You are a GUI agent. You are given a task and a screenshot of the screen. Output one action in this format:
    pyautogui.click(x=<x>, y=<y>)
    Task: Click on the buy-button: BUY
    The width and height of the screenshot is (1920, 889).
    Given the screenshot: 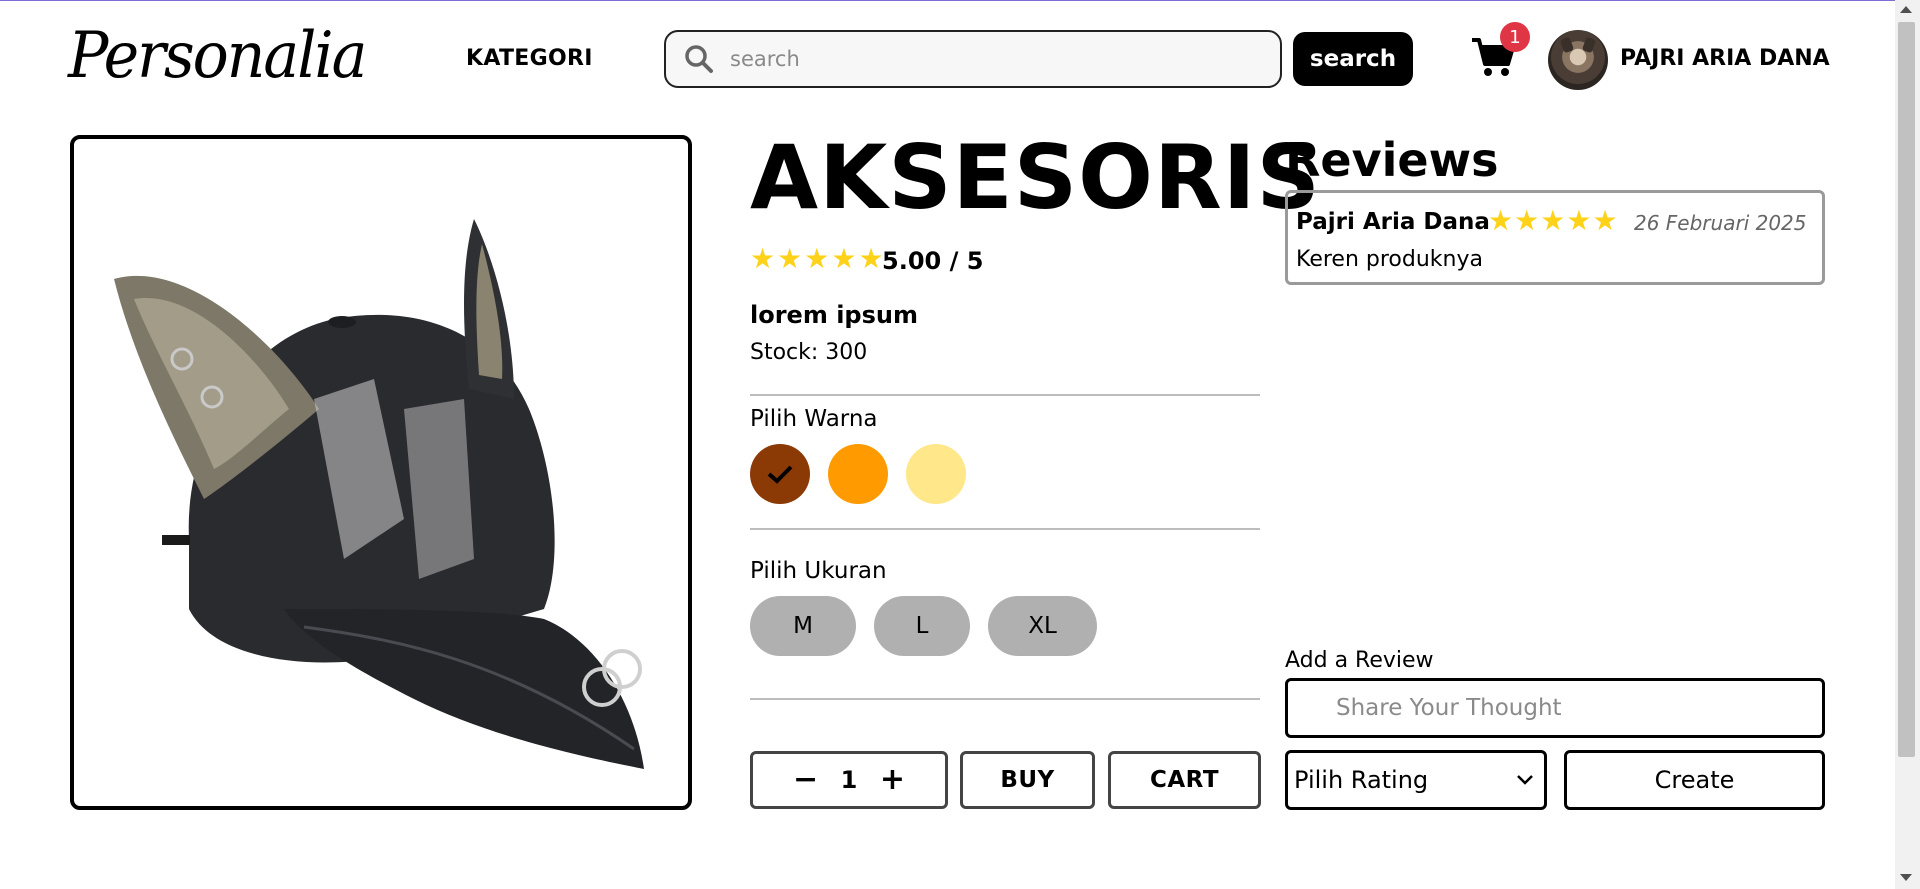 What is the action you would take?
    pyautogui.click(x=1027, y=780)
    